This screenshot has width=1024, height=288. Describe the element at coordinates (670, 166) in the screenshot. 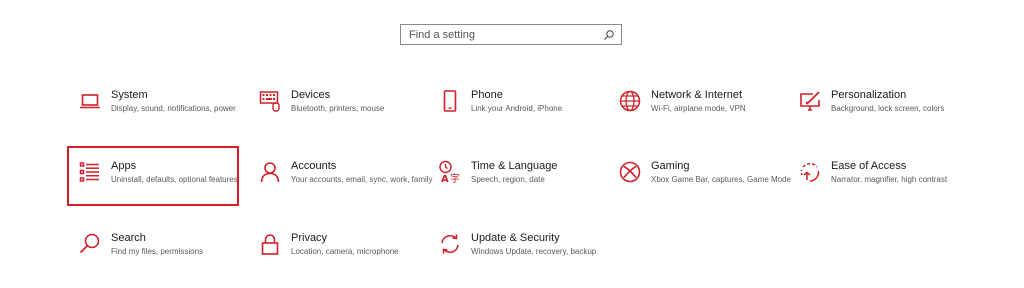

I see `tile-title: Gaming` at that location.